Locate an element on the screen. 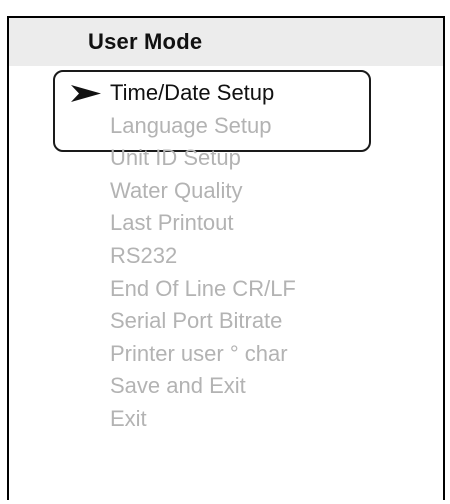 The height and width of the screenshot is (504, 450). menu-item-printer-user-char: Printer user ° char is located at coordinates (226, 354).